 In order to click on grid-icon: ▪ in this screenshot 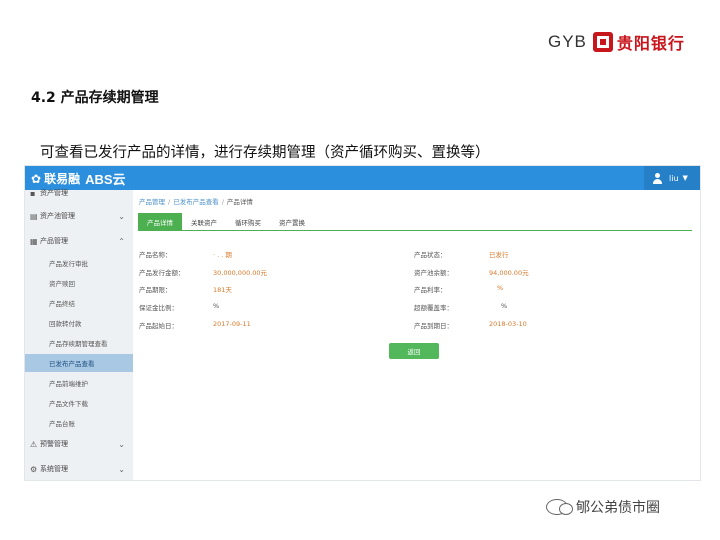, I will do `click(33, 193)`.